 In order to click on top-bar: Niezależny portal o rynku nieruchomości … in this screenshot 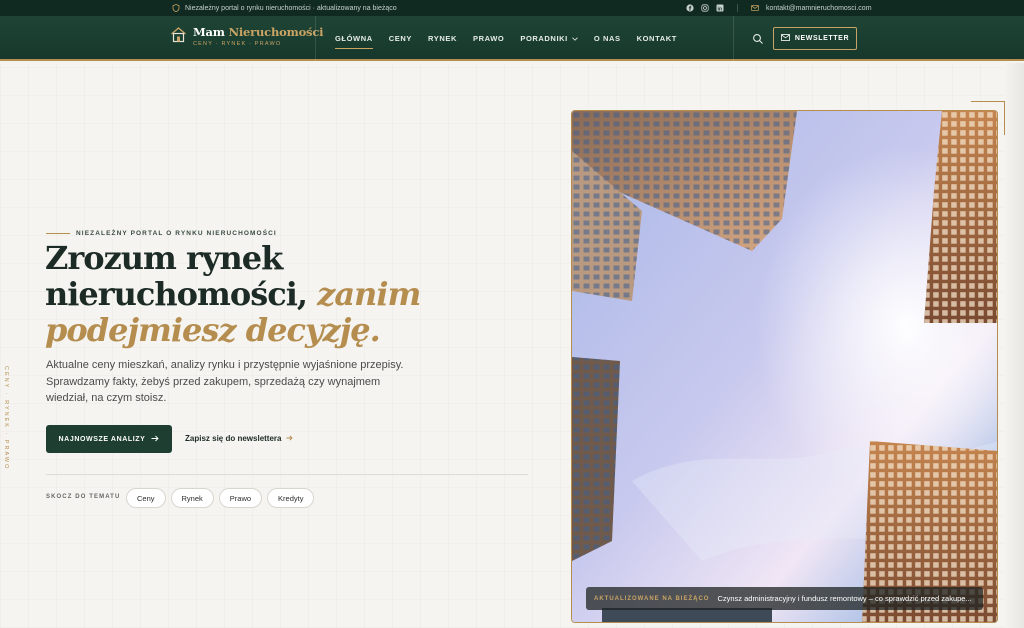, I will do `click(512, 8)`.